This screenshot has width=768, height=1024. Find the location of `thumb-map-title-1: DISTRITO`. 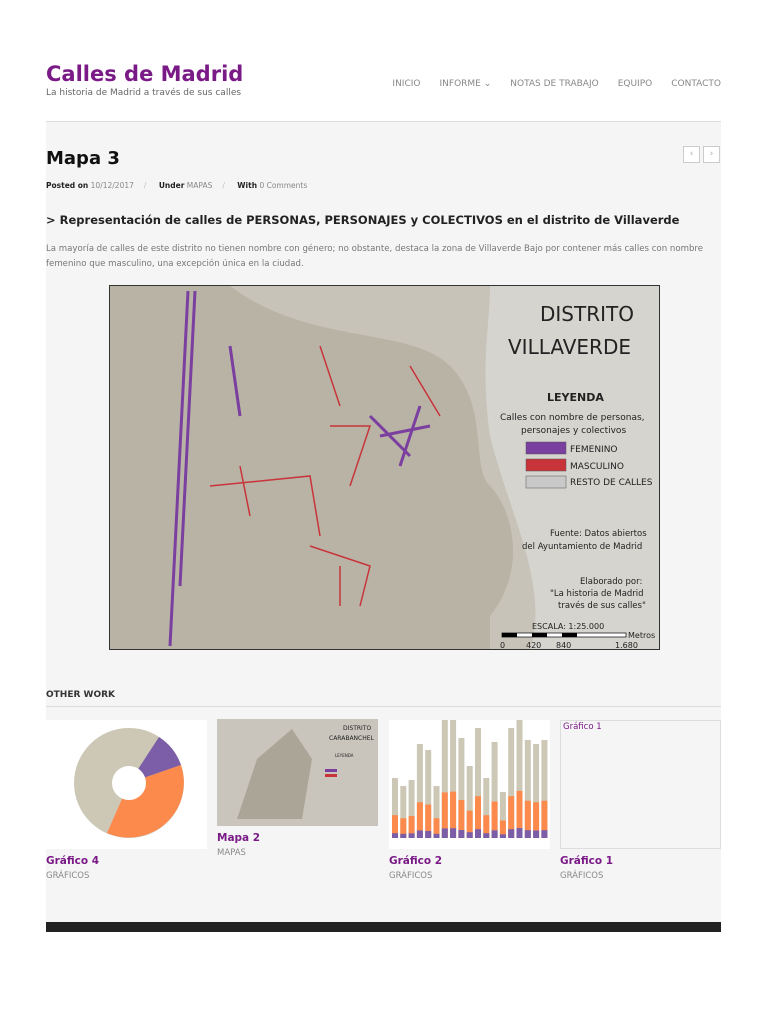

thumb-map-title-1: DISTRITO is located at coordinates (357, 728).